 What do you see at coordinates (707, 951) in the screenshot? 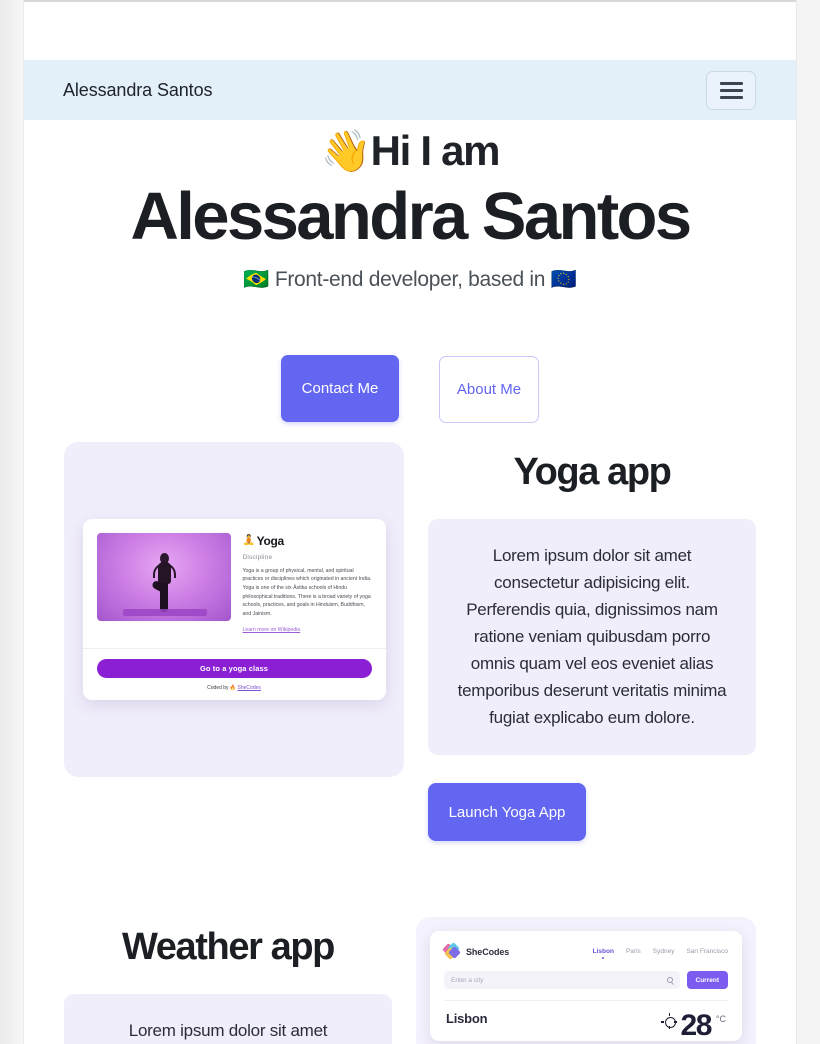
I see `city-link-san-francisco: San Francisco` at bounding box center [707, 951].